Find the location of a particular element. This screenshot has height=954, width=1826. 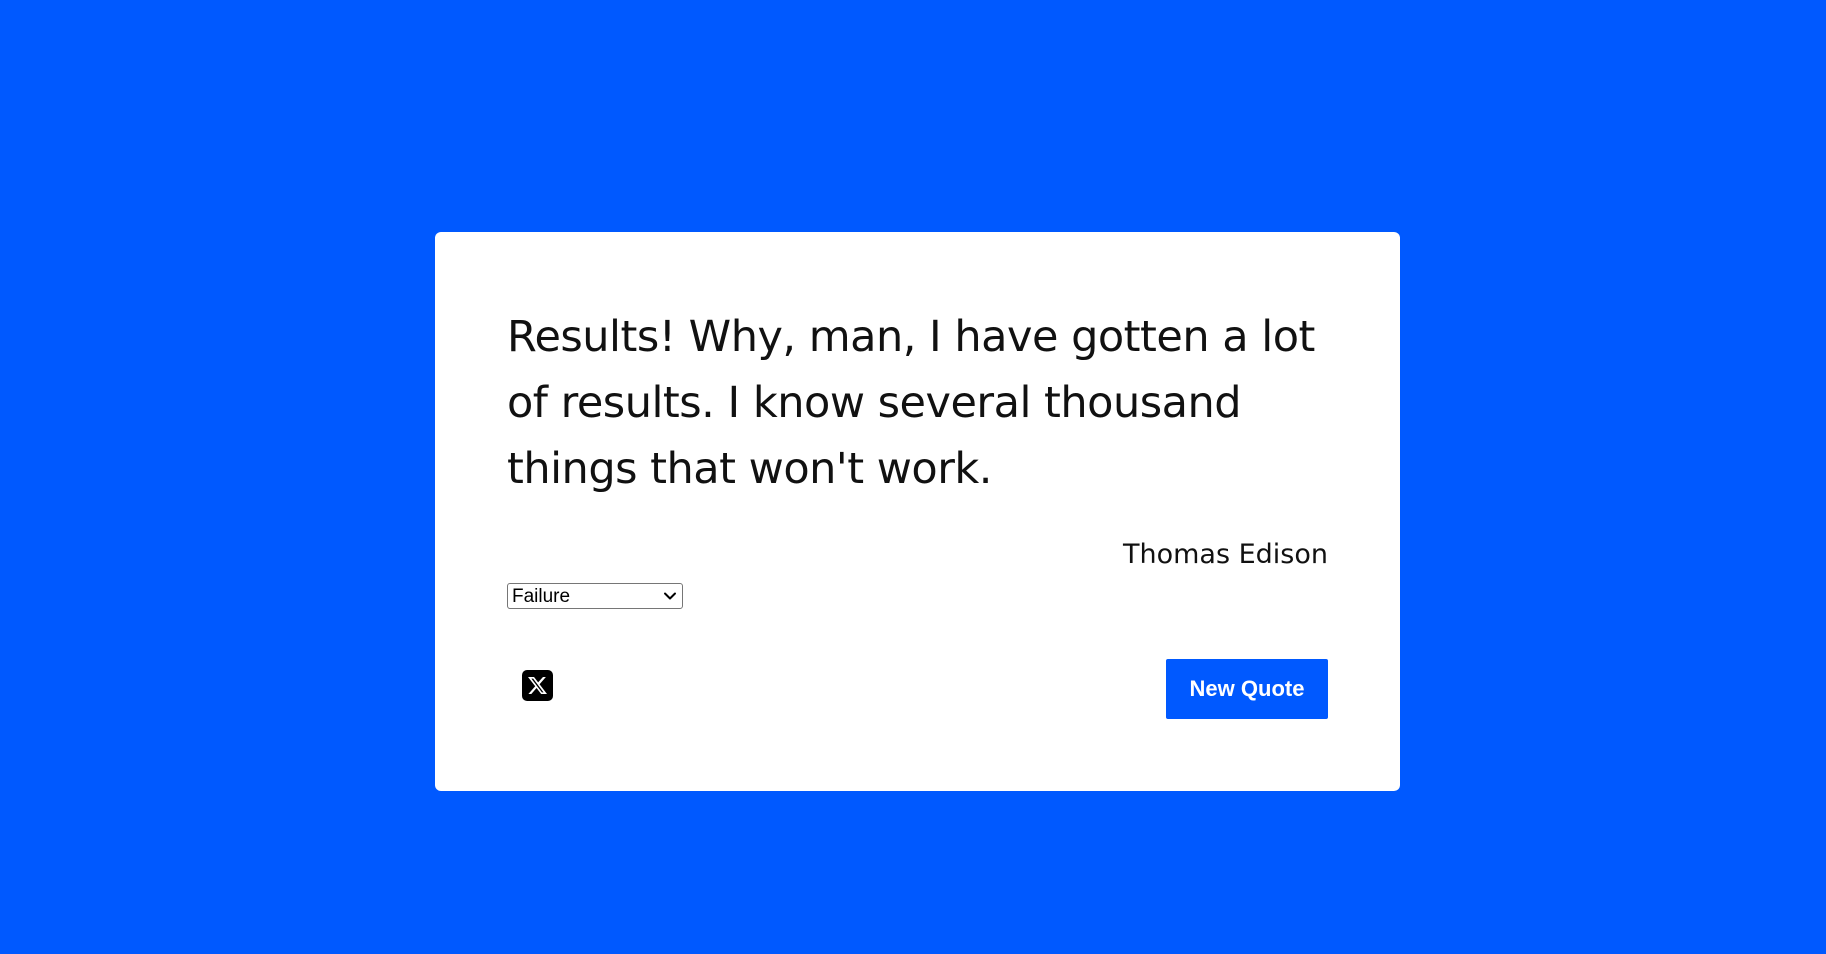

category-select: Failure is located at coordinates (595, 596).